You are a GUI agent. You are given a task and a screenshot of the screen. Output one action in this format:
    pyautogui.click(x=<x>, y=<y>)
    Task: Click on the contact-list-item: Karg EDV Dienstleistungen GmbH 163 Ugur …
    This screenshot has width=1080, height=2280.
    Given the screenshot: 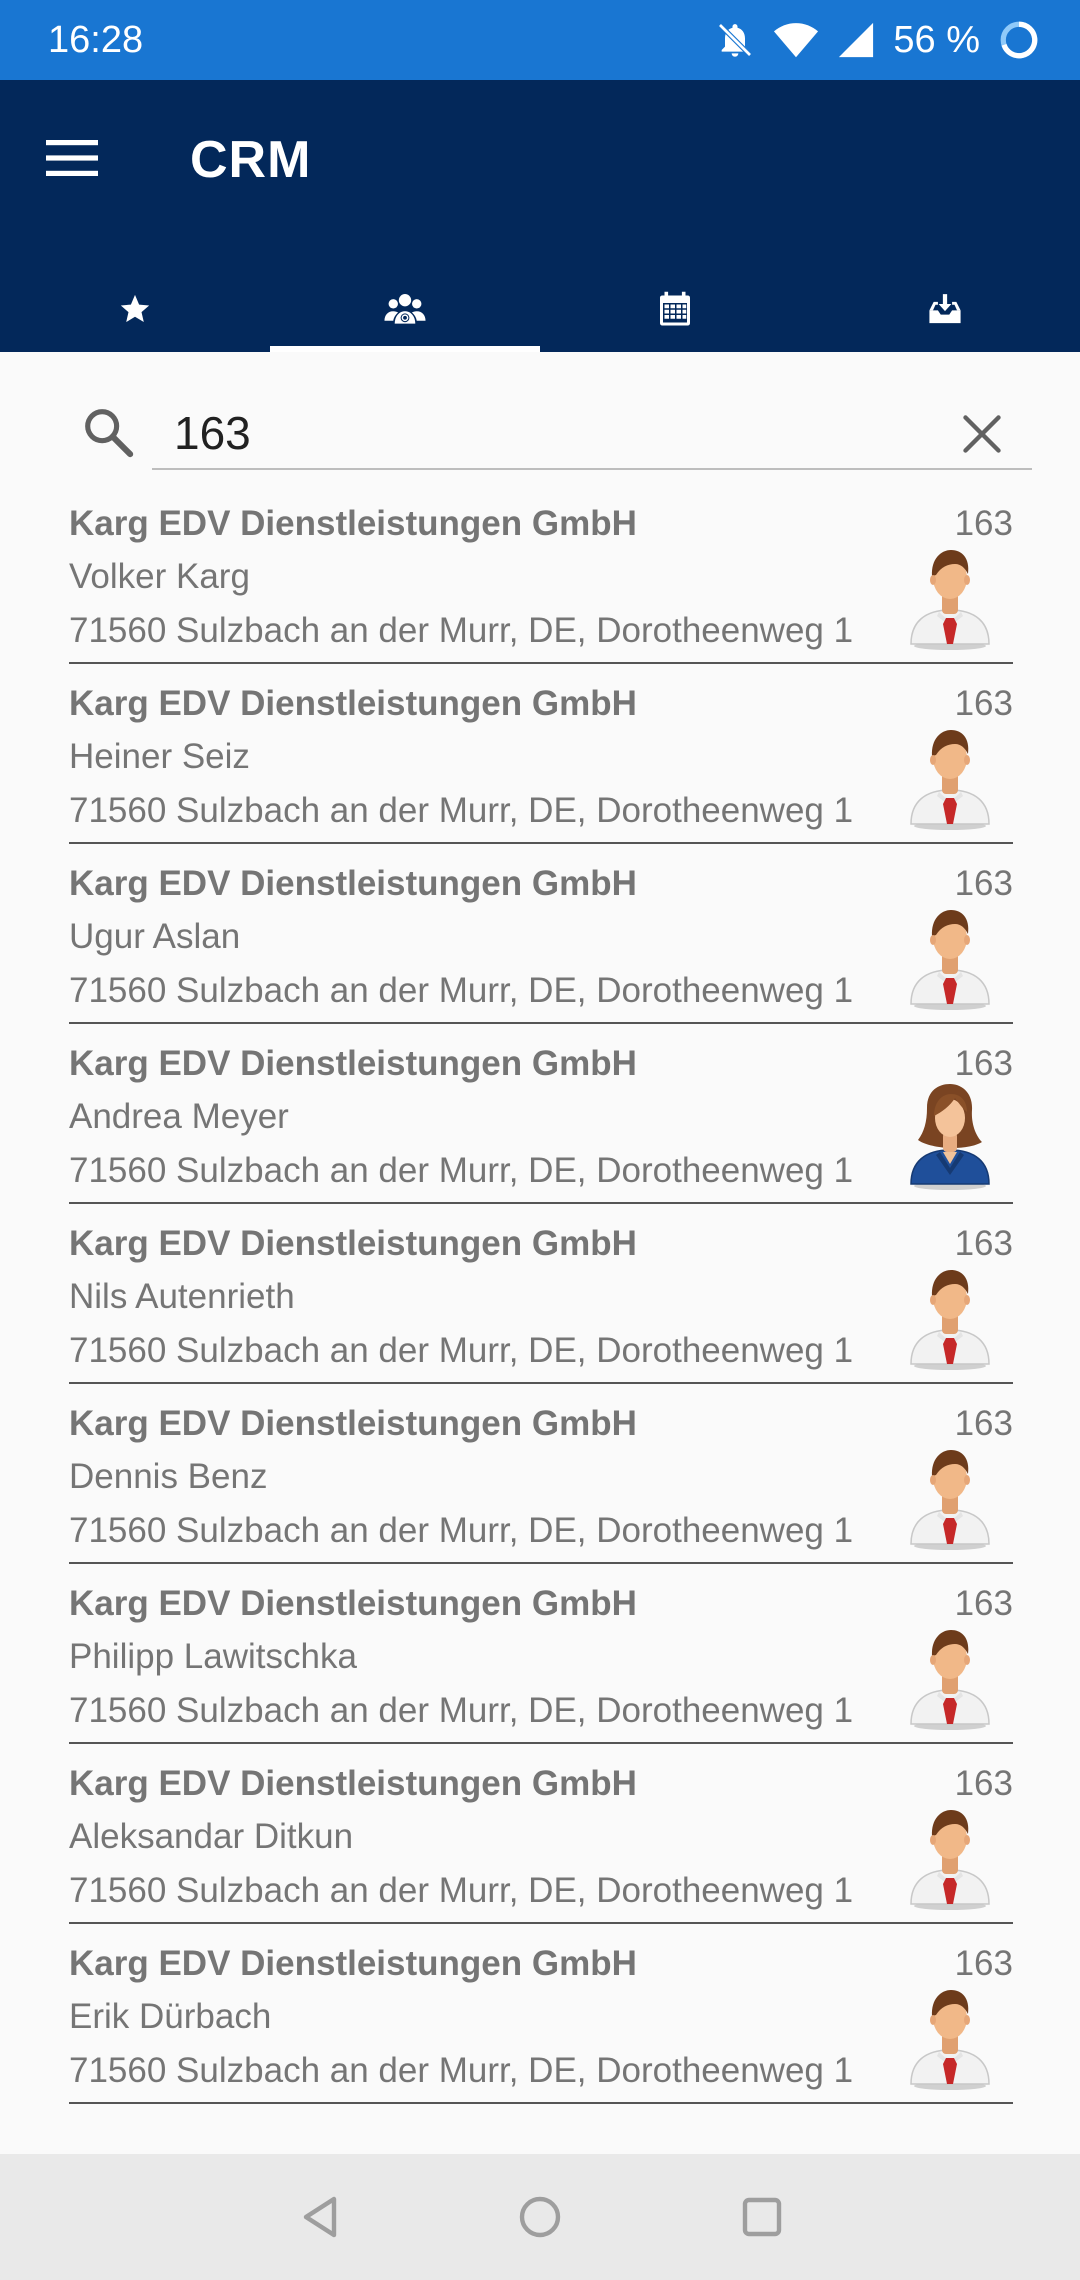 What is the action you would take?
    pyautogui.click(x=541, y=934)
    